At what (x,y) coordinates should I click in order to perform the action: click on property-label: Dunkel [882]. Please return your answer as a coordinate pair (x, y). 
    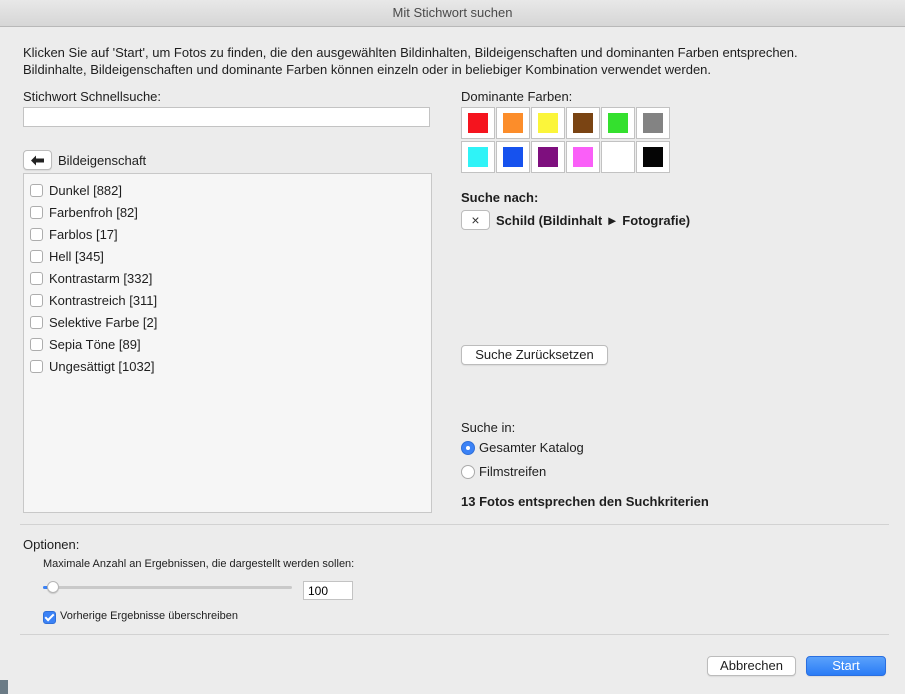
    Looking at the image, I should click on (85, 190).